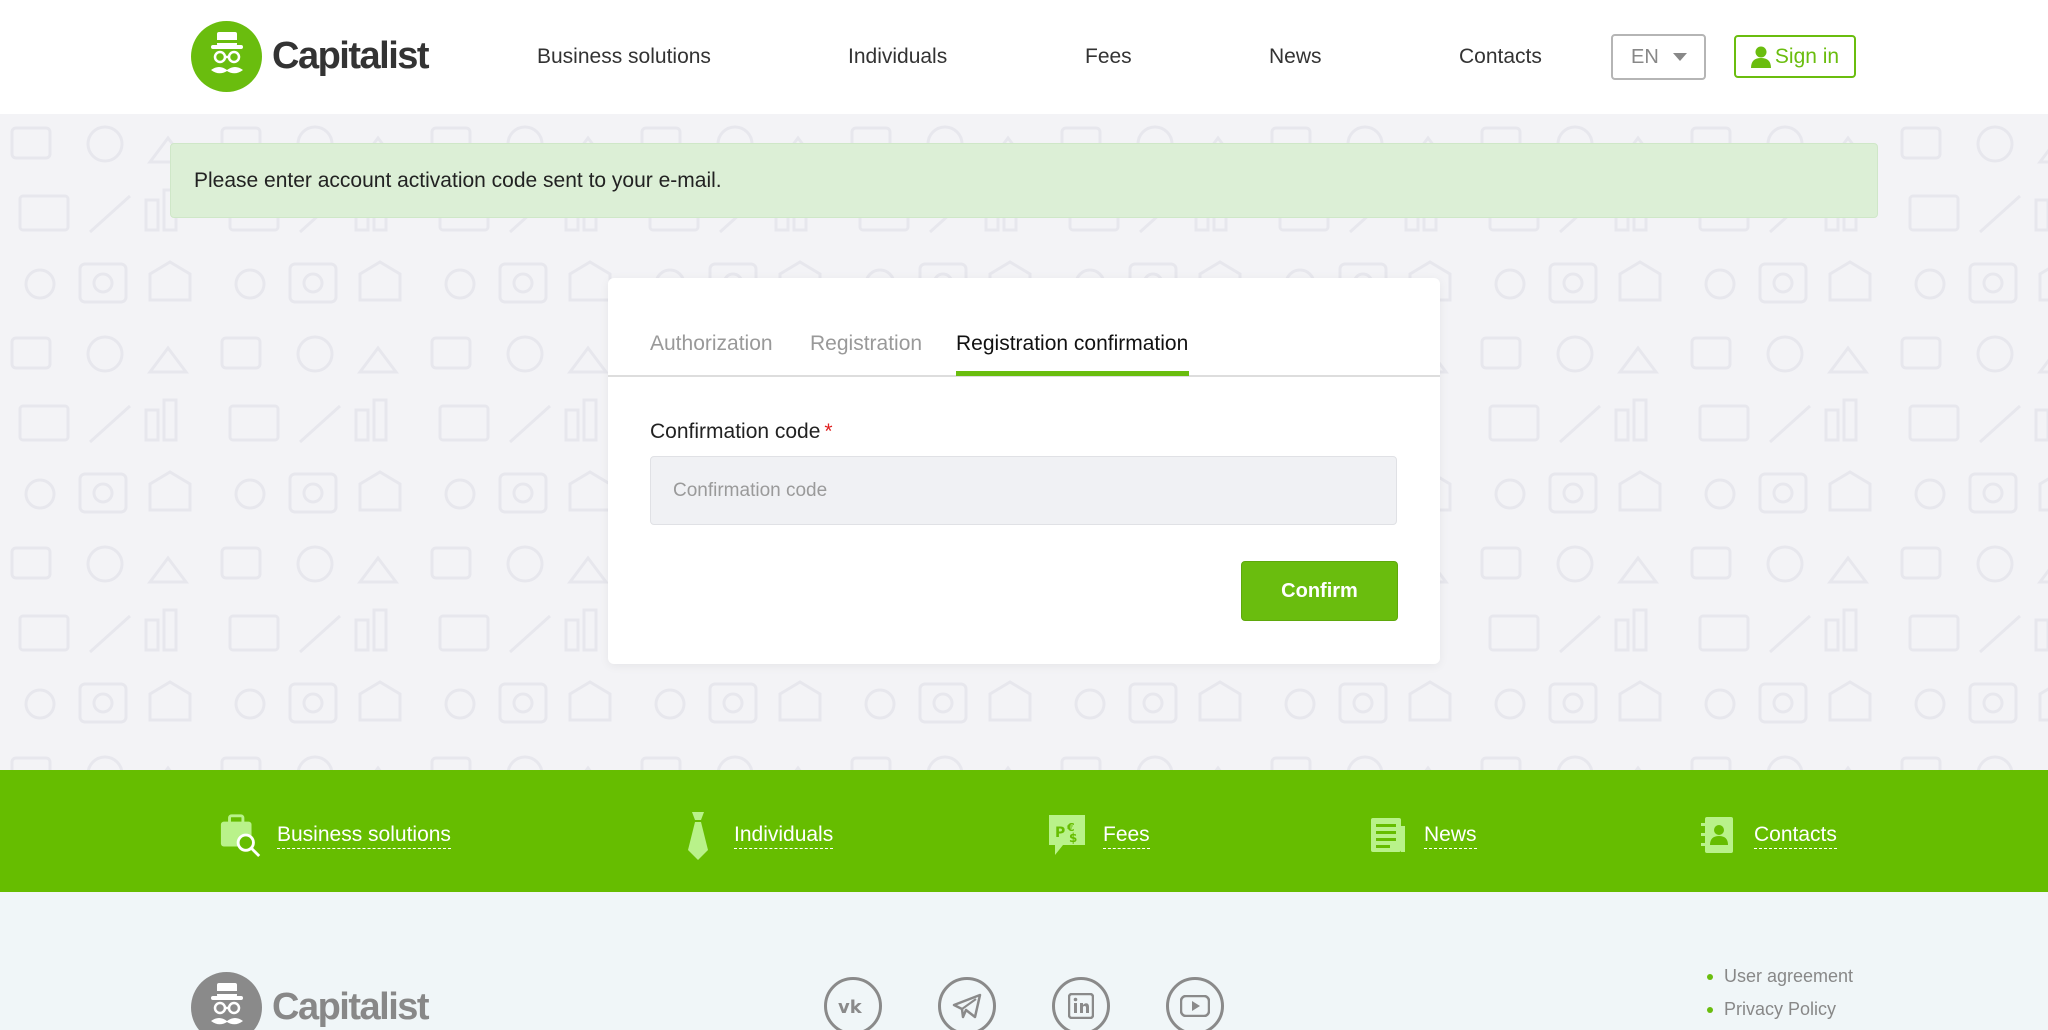 This screenshot has height=1030, width=2048. What do you see at coordinates (1081, 1003) in the screenshot?
I see `linkedin-icon` at bounding box center [1081, 1003].